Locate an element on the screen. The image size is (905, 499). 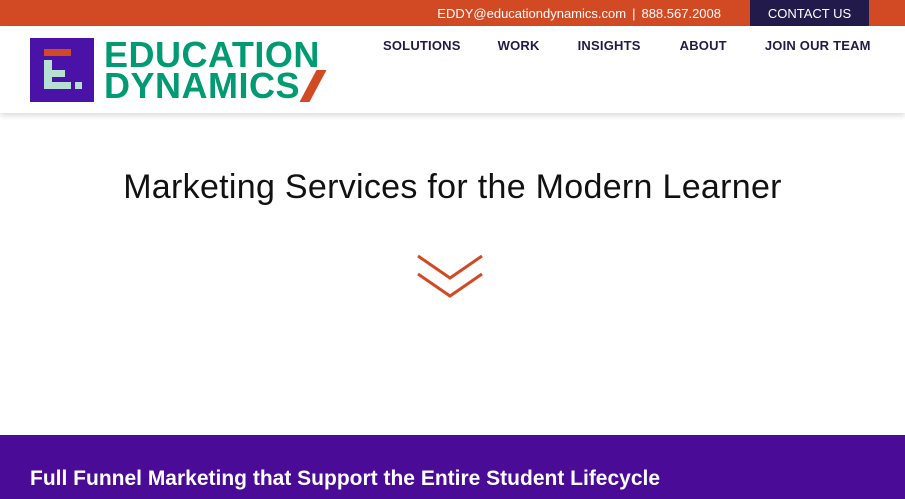
logo-line-2-wrap: DYNAMICS is located at coordinates (215, 85).